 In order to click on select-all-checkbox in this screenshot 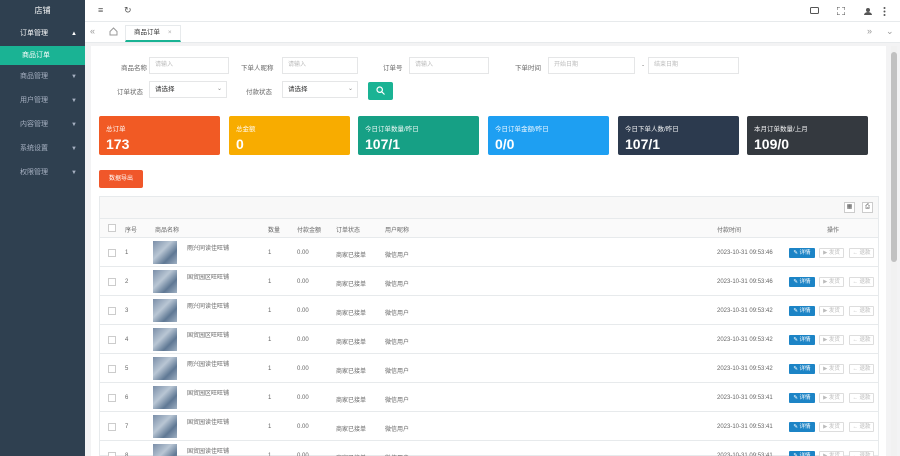, I will do `click(112, 228)`.